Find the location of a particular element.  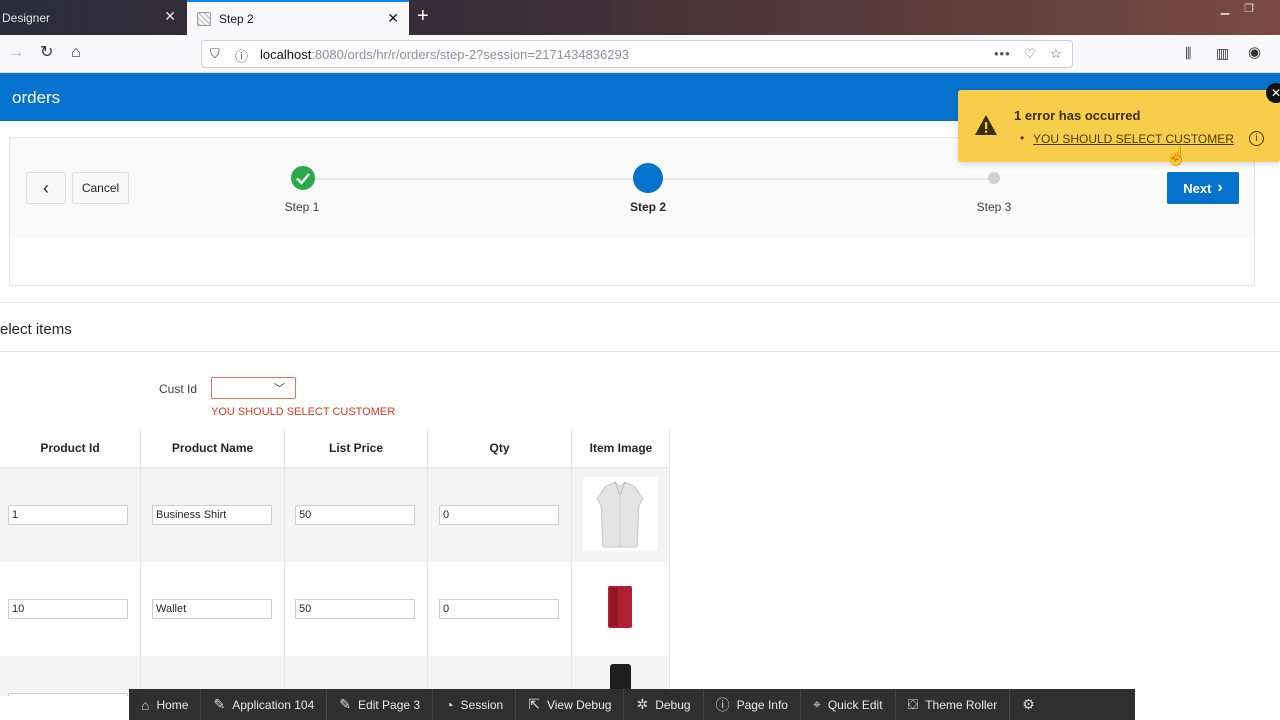

devbar-label: Edit Page 3 is located at coordinates (389, 704).